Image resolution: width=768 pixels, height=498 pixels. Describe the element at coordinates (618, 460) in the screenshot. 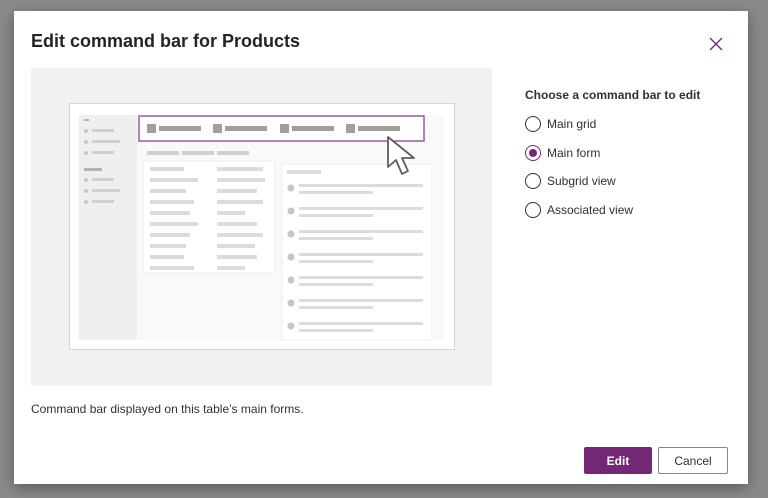

I see `edit-button: Edit` at that location.